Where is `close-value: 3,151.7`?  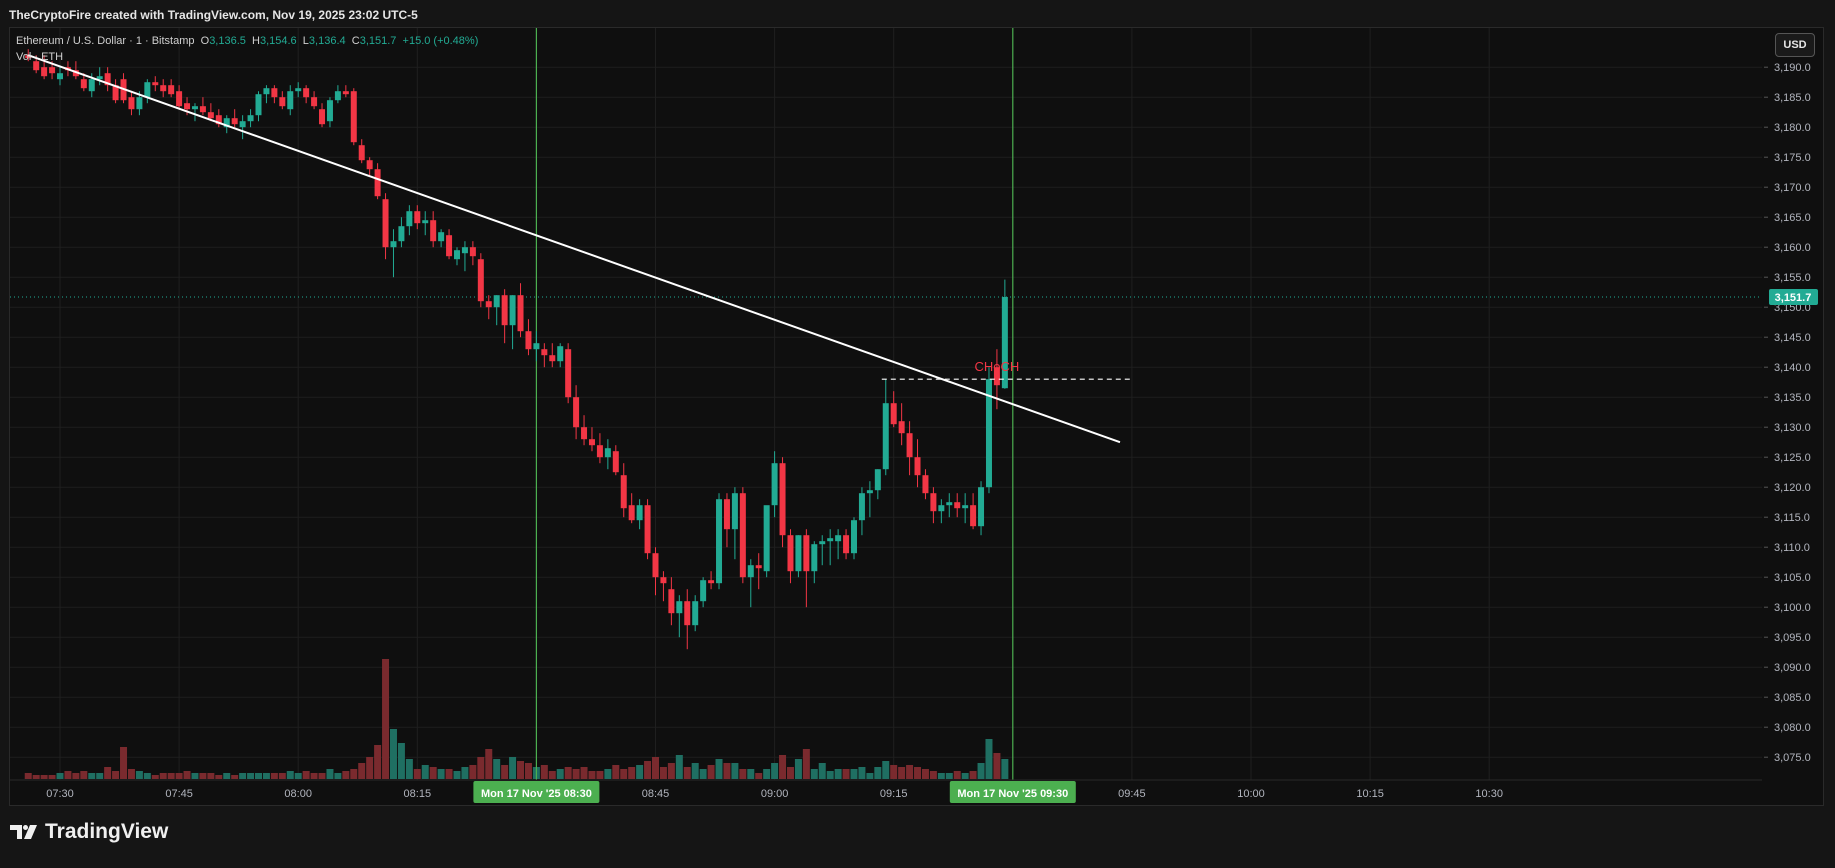
close-value: 3,151.7 is located at coordinates (378, 41).